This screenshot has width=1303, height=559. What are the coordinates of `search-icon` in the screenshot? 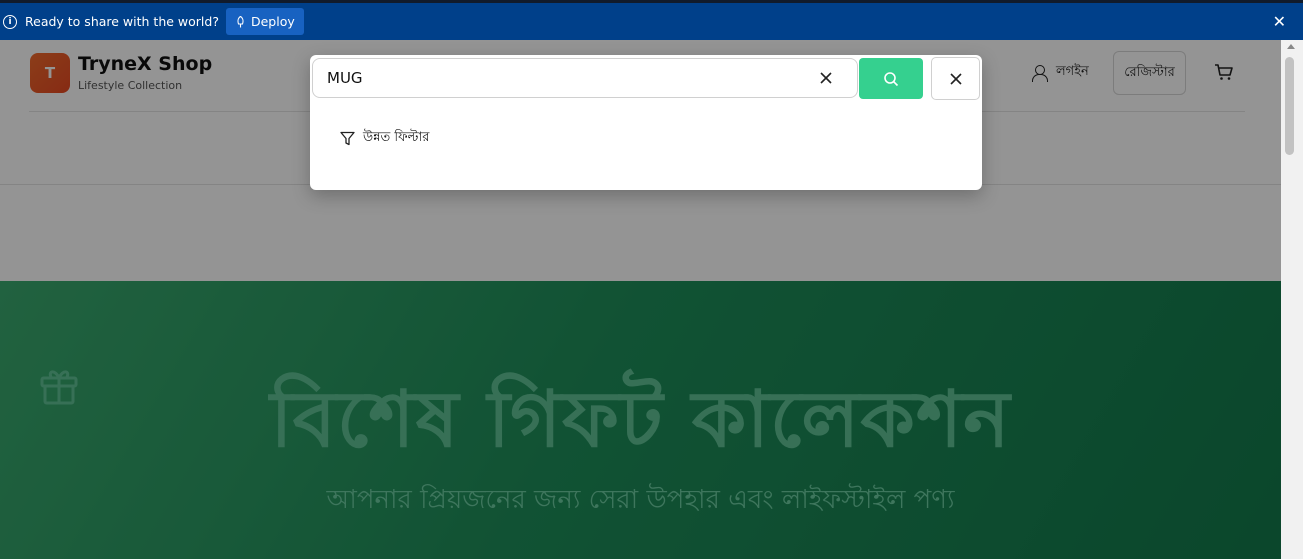 It's located at (891, 78).